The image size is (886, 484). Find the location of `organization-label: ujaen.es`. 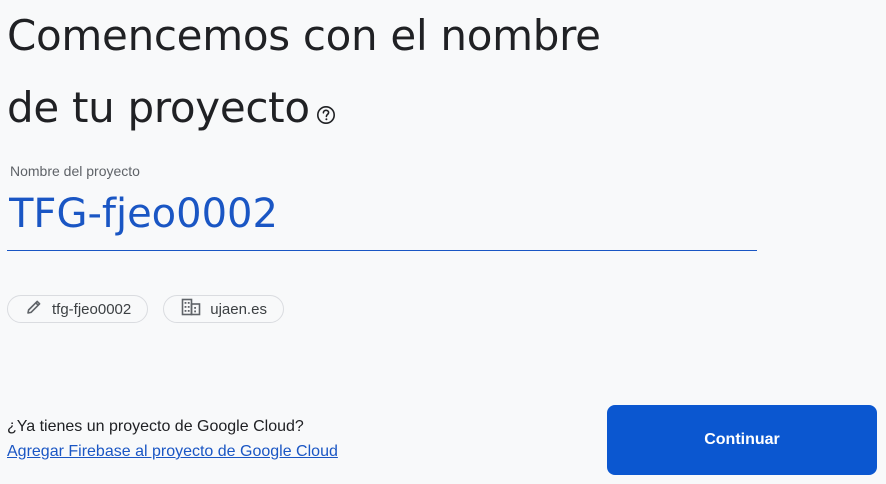

organization-label: ujaen.es is located at coordinates (238, 309).